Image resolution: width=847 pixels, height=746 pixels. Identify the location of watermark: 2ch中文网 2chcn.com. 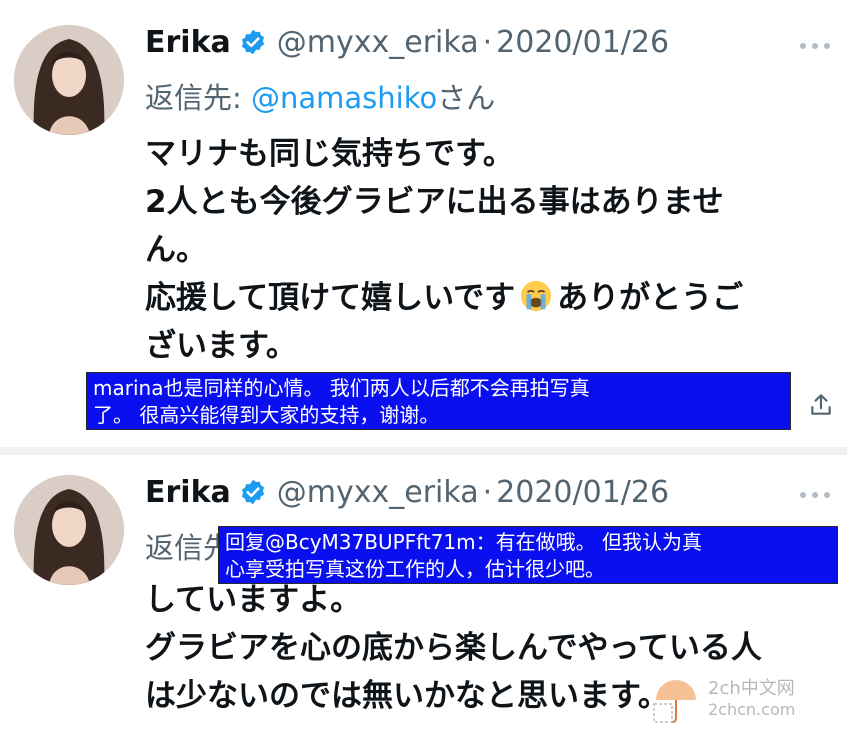
(745, 704).